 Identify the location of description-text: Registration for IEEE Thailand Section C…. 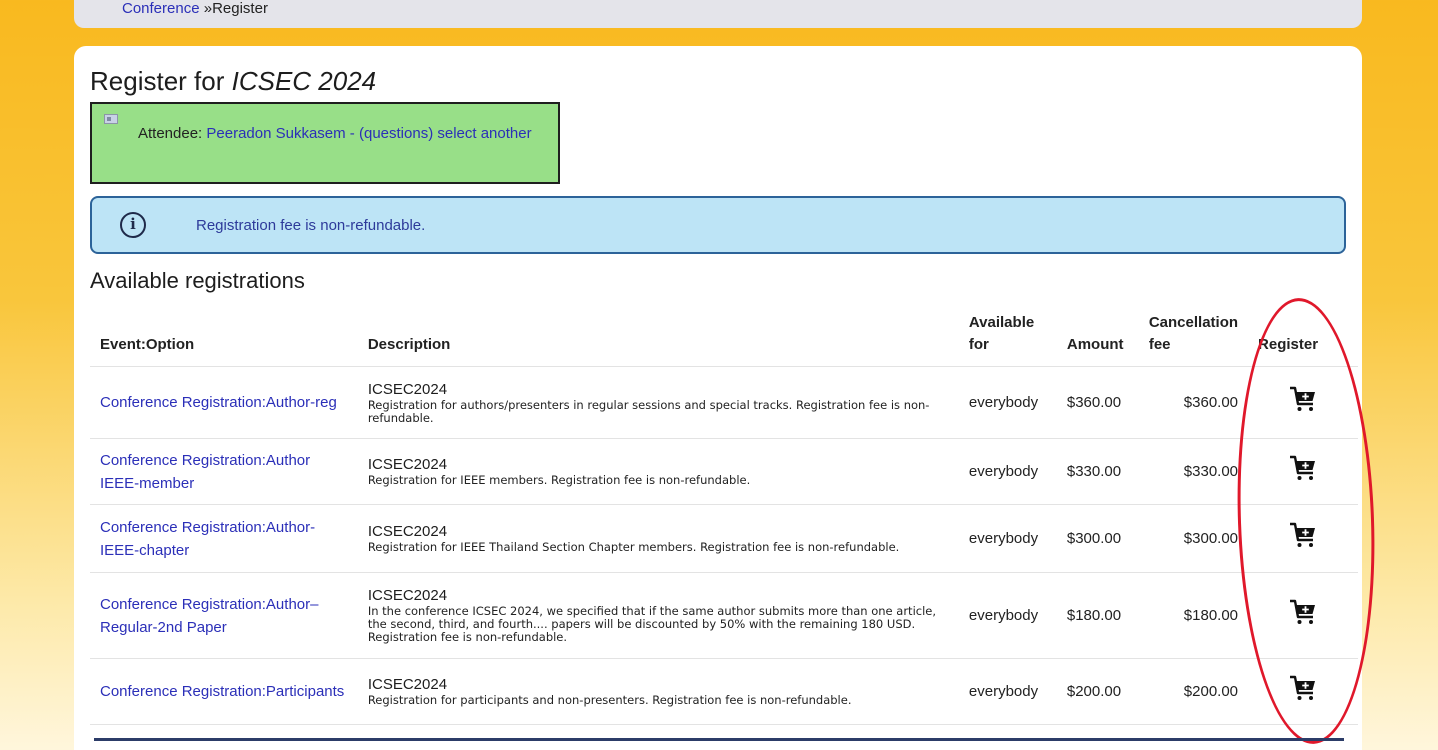
(633, 547).